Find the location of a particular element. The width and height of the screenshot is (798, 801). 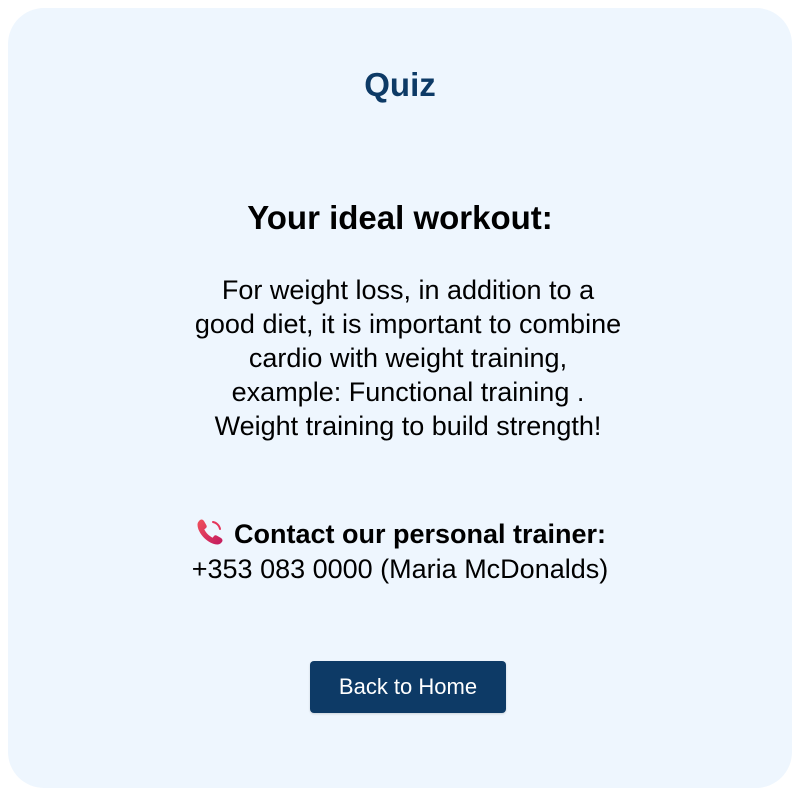

result-heading: Your ideal workout: is located at coordinates (400, 217).